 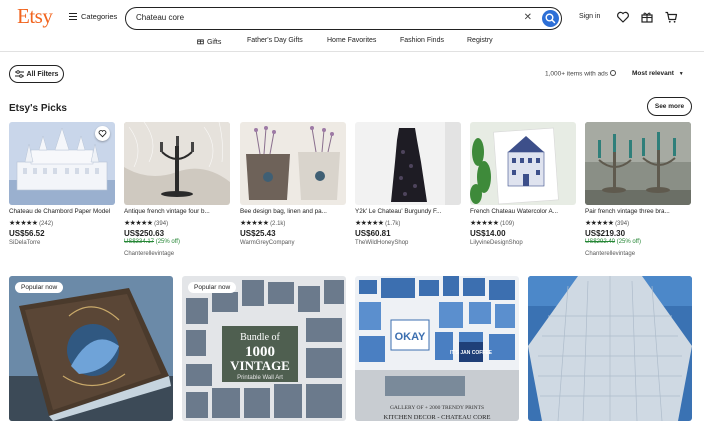 What do you see at coordinates (91, 348) in the screenshot?
I see `listing-image: Popular now` at bounding box center [91, 348].